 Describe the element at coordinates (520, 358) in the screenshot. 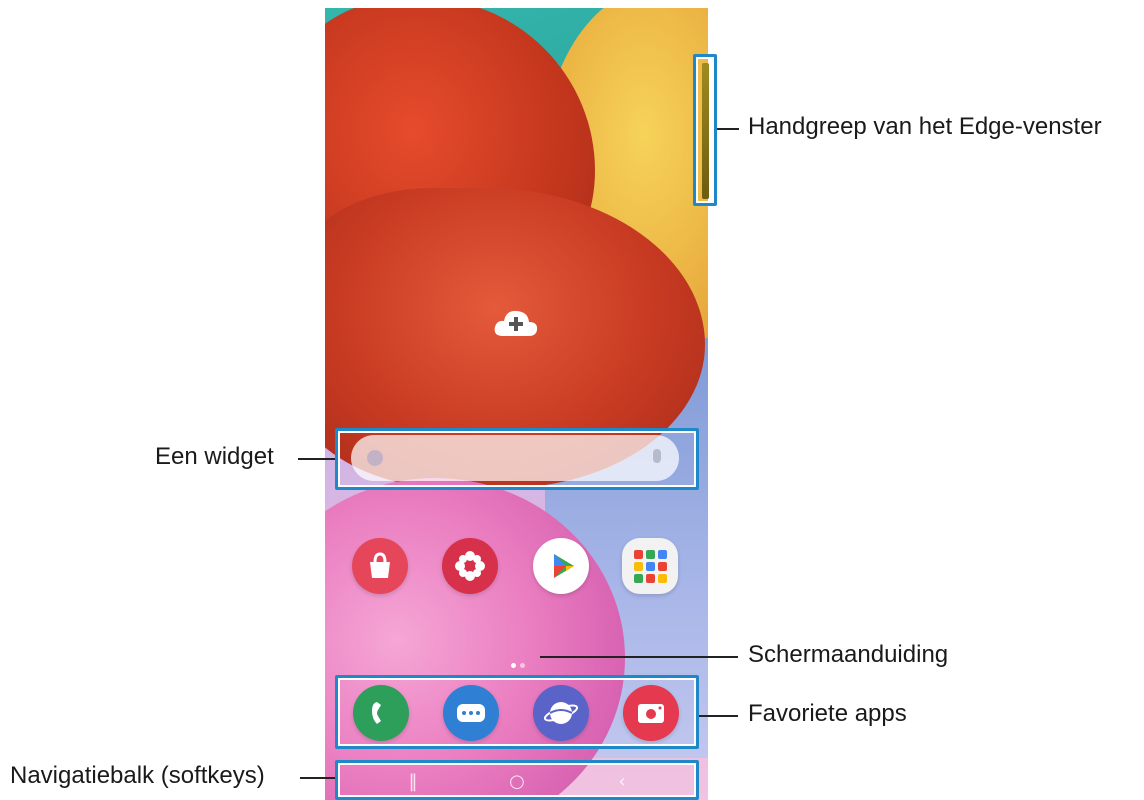

I see `wallpaper-hint-text` at that location.